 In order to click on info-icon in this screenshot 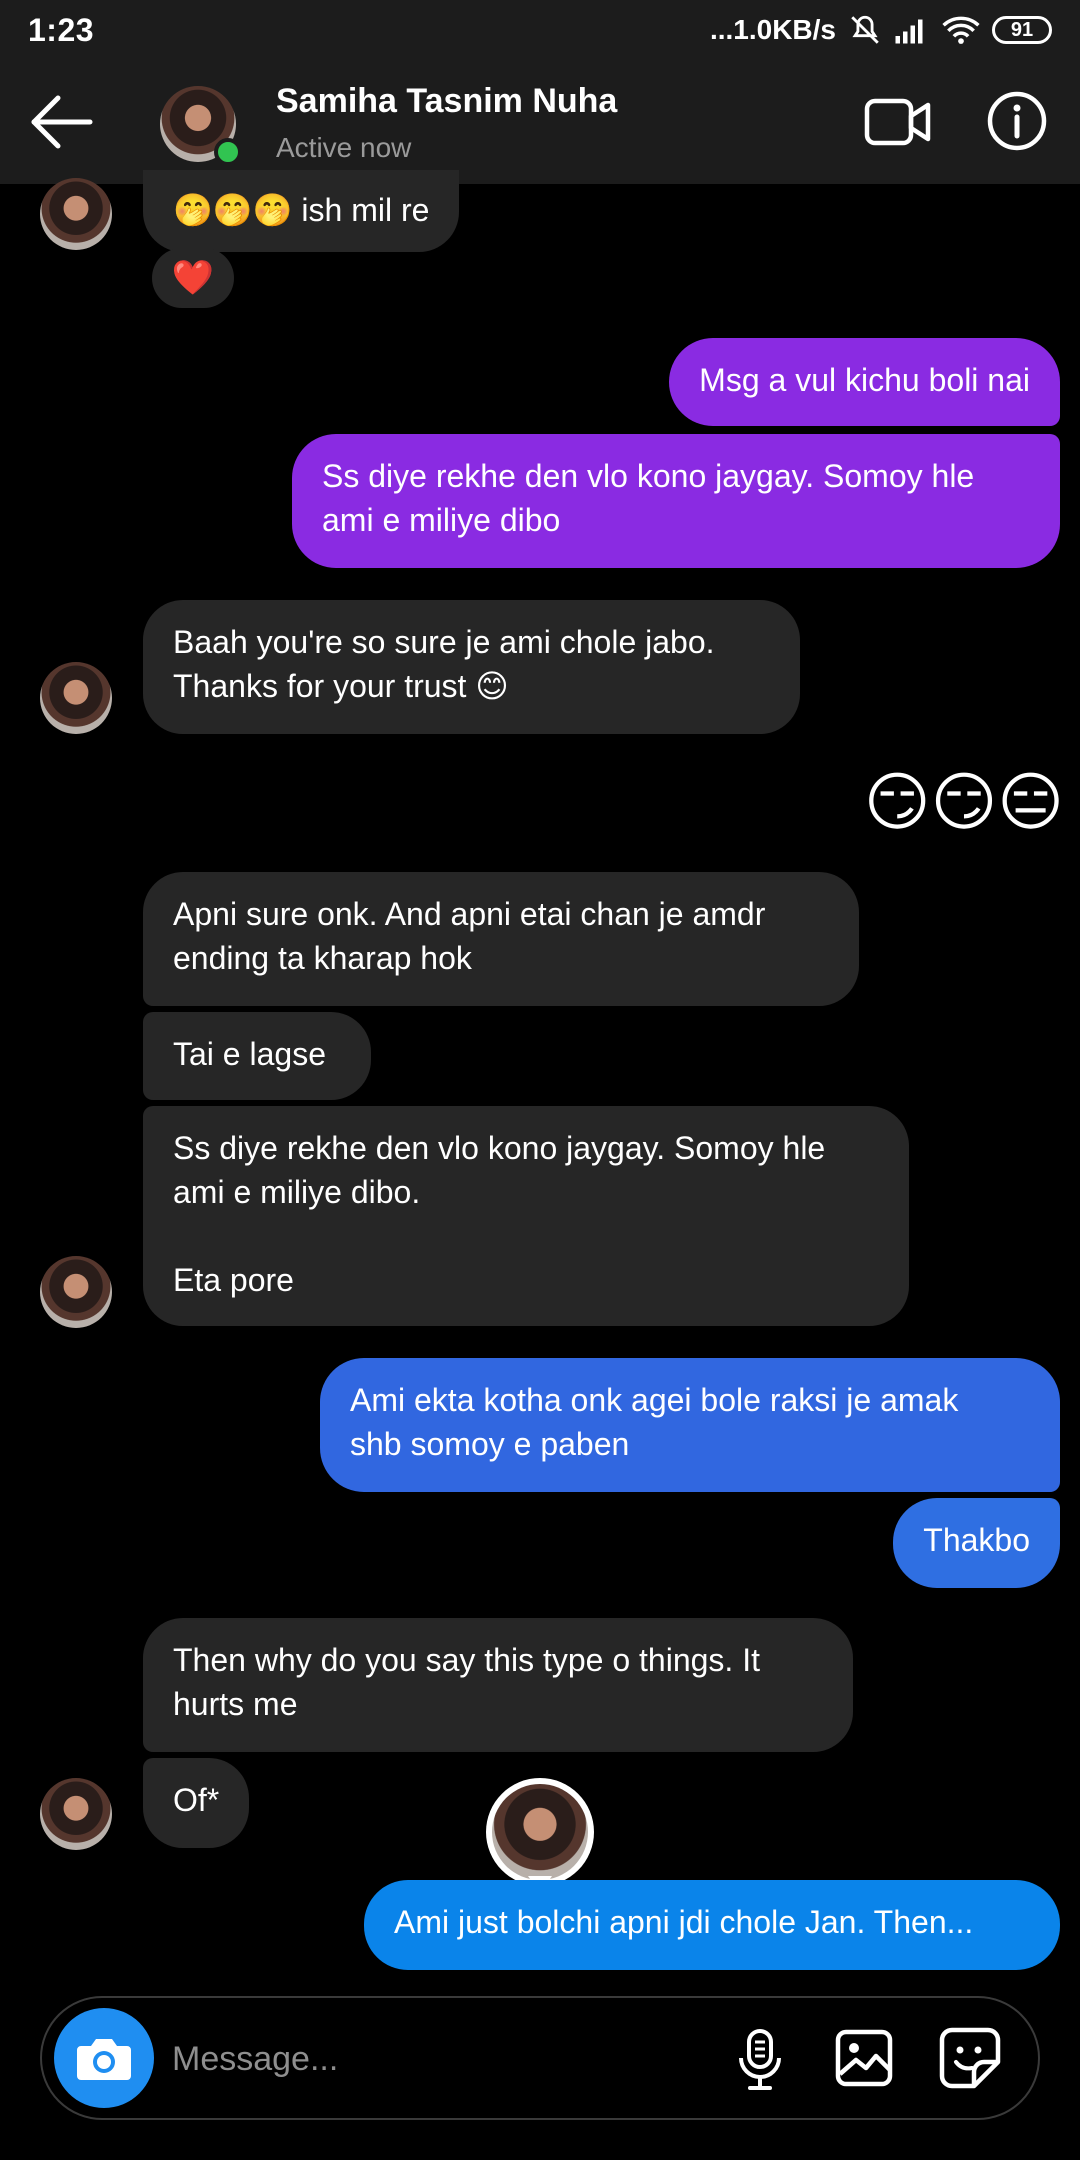, I will do `click(1017, 121)`.